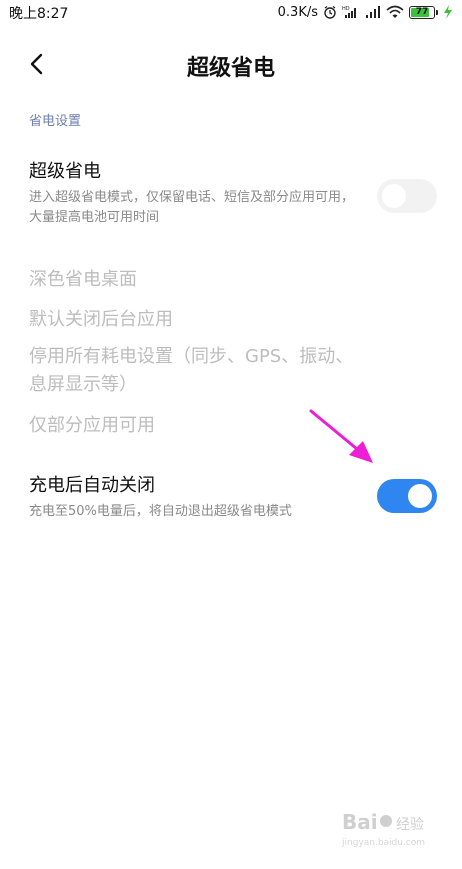 The height and width of the screenshot is (869, 462). Describe the element at coordinates (191, 370) in the screenshot. I see `disabled-option-stop-power-settings: 停用所有耗电设置（同步、GPS、振动、息屏显示等）` at that location.